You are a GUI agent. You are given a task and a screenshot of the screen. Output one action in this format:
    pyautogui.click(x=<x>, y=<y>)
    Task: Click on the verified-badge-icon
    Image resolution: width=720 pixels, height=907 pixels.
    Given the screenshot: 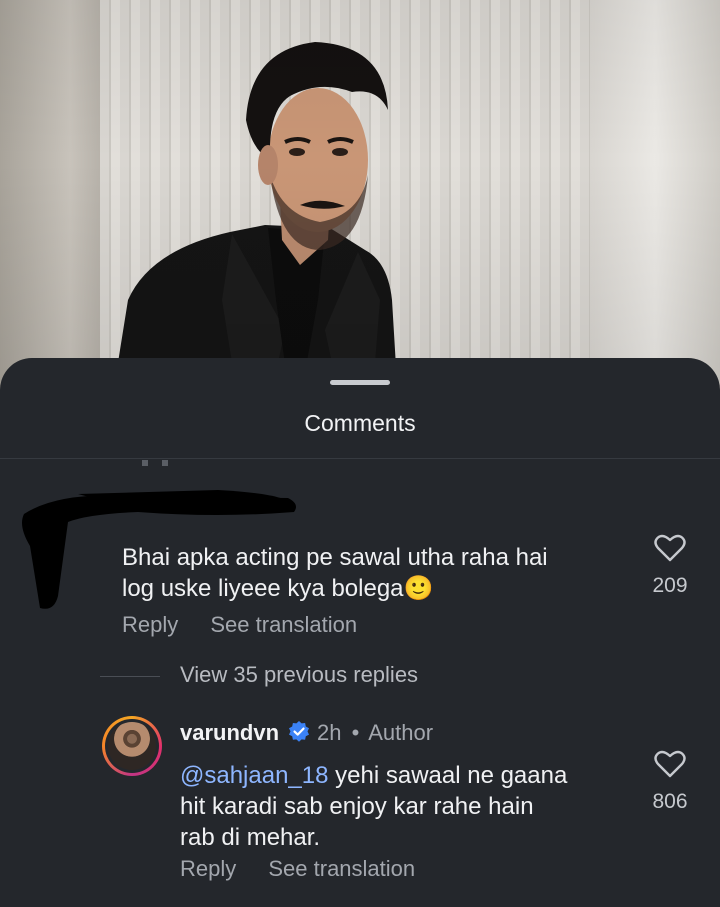 What is the action you would take?
    pyautogui.click(x=299, y=731)
    